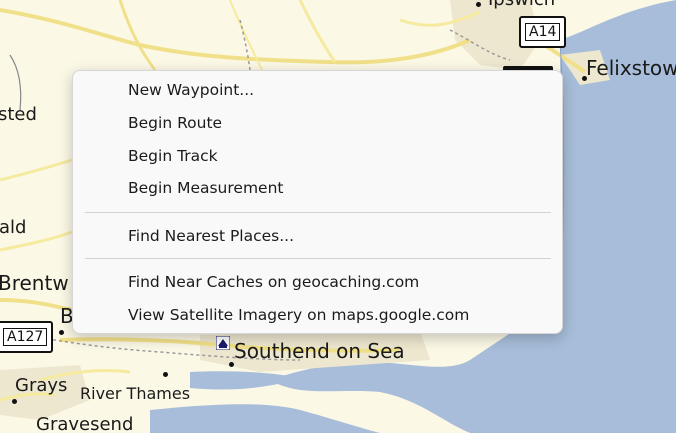  What do you see at coordinates (521, 4) in the screenshot?
I see `map-label-ipswich: Ipswich` at bounding box center [521, 4].